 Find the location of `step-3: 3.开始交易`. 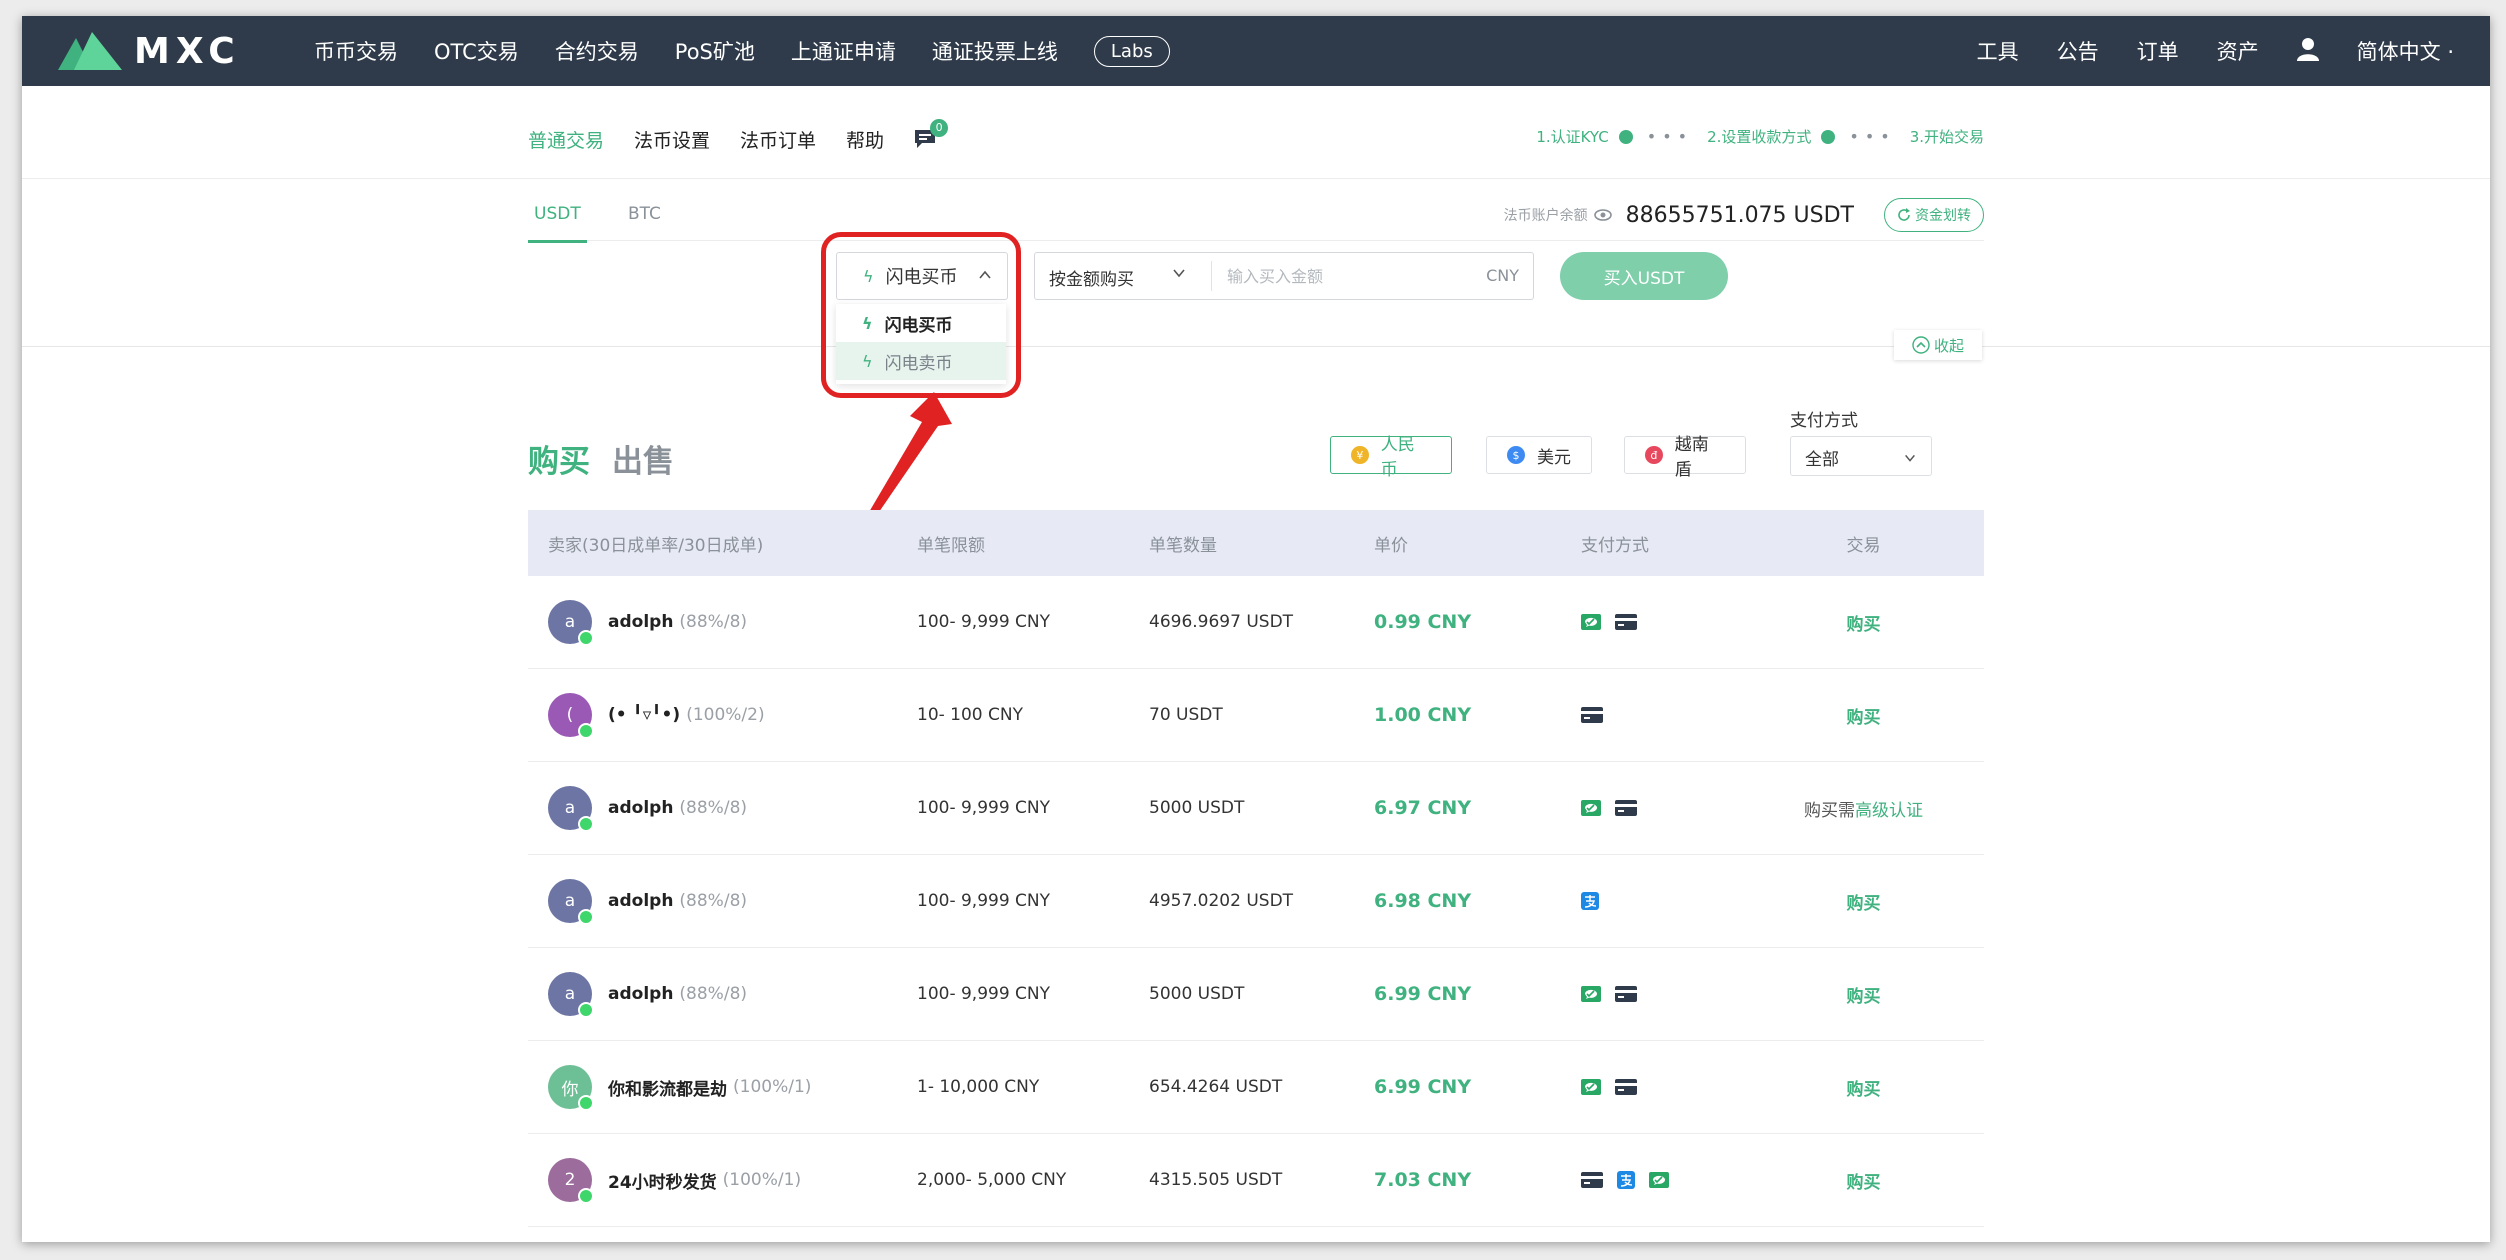

step-3: 3.开始交易 is located at coordinates (1947, 136).